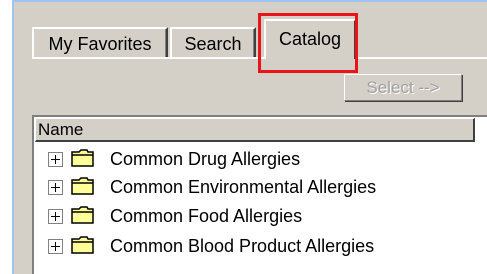  Describe the element at coordinates (213, 42) in the screenshot. I see `tab-search: Search` at that location.